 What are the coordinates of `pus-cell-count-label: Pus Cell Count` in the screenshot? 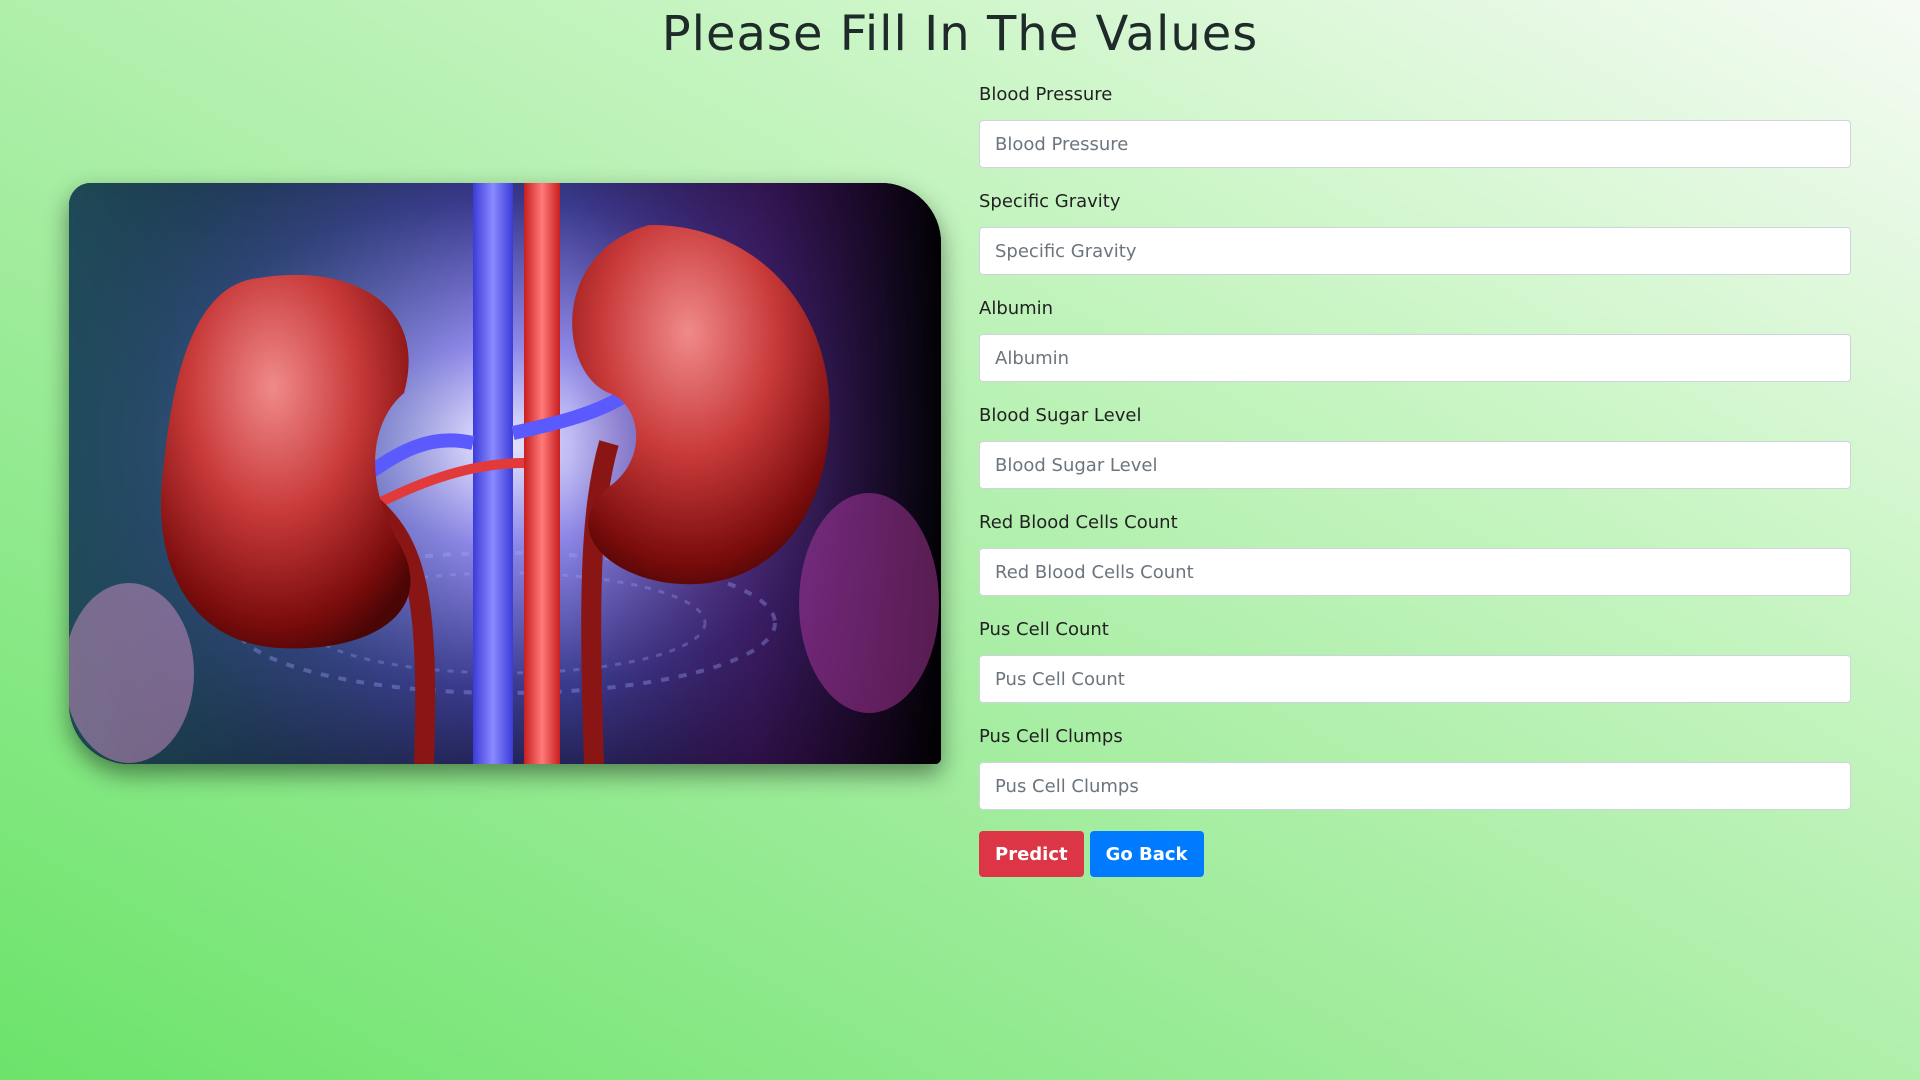 It's located at (1044, 629).